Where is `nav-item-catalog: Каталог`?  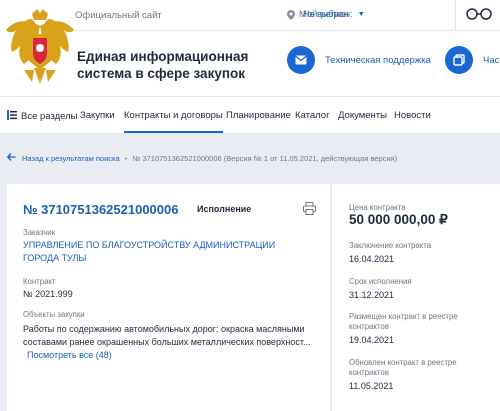 nav-item-catalog: Каталог is located at coordinates (312, 115).